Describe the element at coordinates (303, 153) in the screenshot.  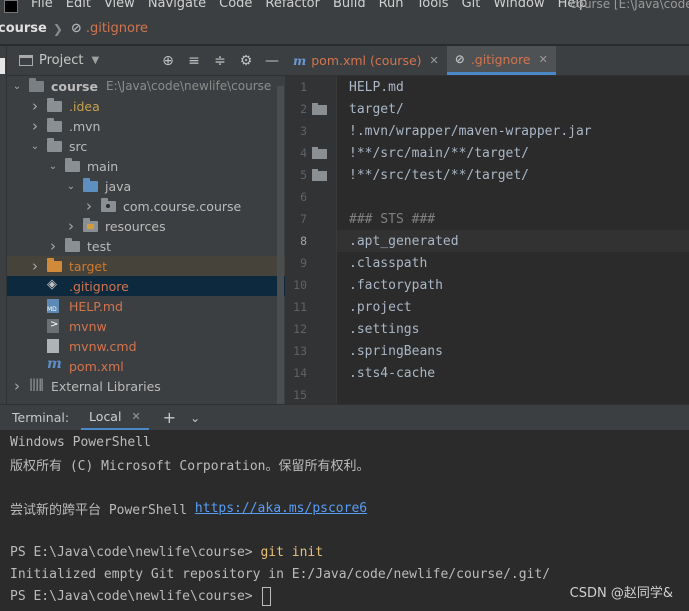
I see `line-number: 4` at that location.